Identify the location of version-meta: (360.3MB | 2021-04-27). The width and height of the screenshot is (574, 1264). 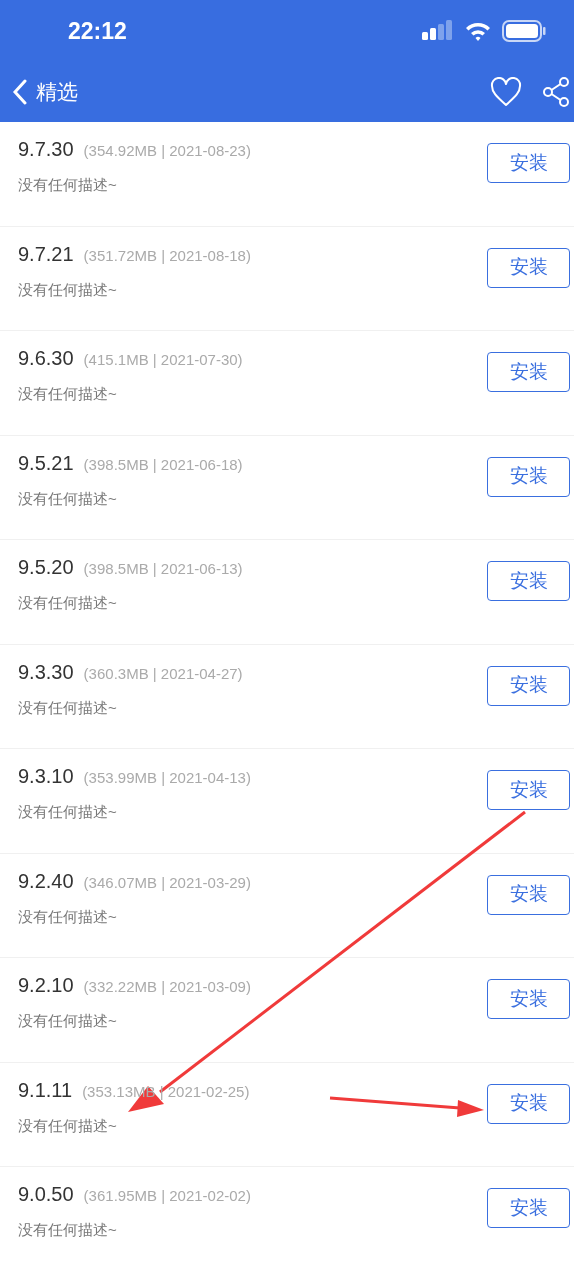
(163, 673).